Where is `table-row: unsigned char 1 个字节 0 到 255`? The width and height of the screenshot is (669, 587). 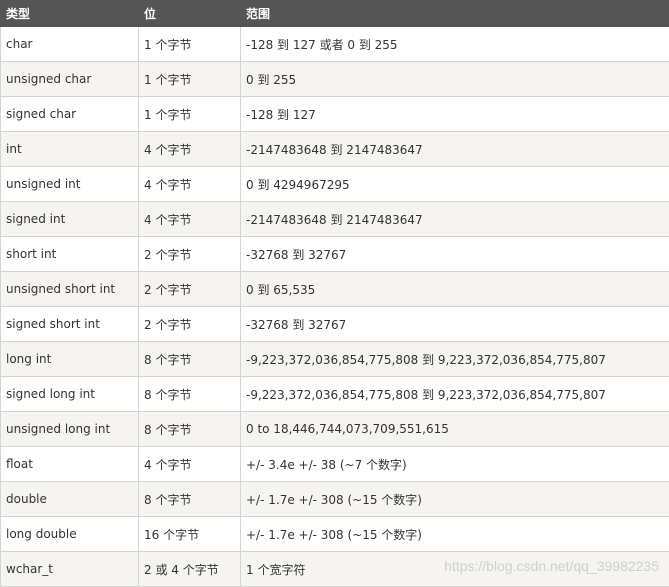 table-row: unsigned char 1 个字节 0 到 255 is located at coordinates (335, 79).